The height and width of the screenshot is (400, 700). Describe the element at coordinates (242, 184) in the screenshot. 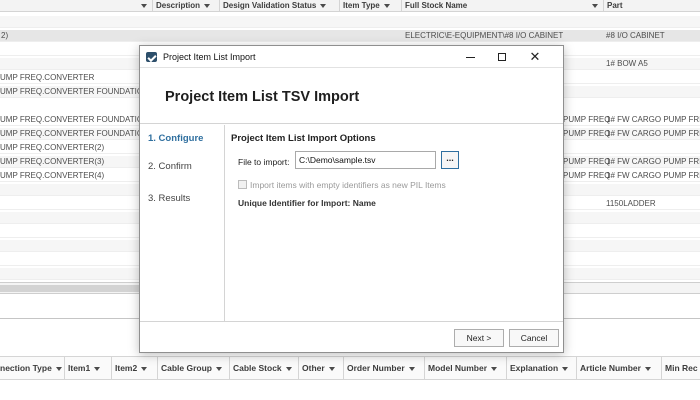

I see `empty-identifiers-checkbox` at that location.